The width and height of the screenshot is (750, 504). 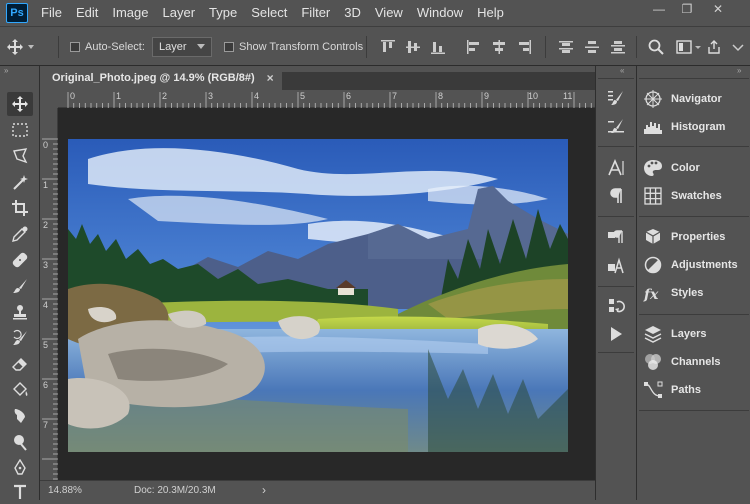 What do you see at coordinates (315, 13) in the screenshot?
I see `menu-filter: Filter` at bounding box center [315, 13].